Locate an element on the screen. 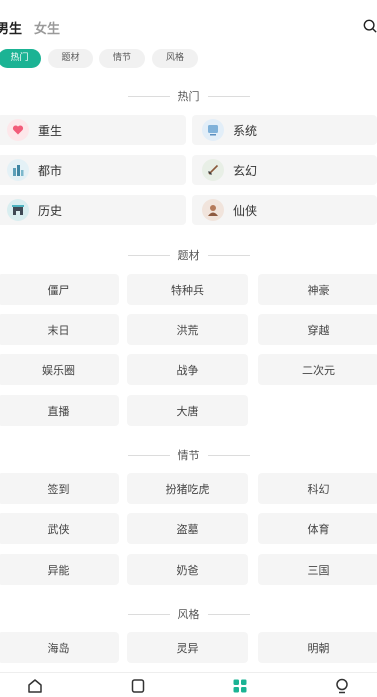 The image size is (377, 697). tab-female: 女生 is located at coordinates (47, 27).